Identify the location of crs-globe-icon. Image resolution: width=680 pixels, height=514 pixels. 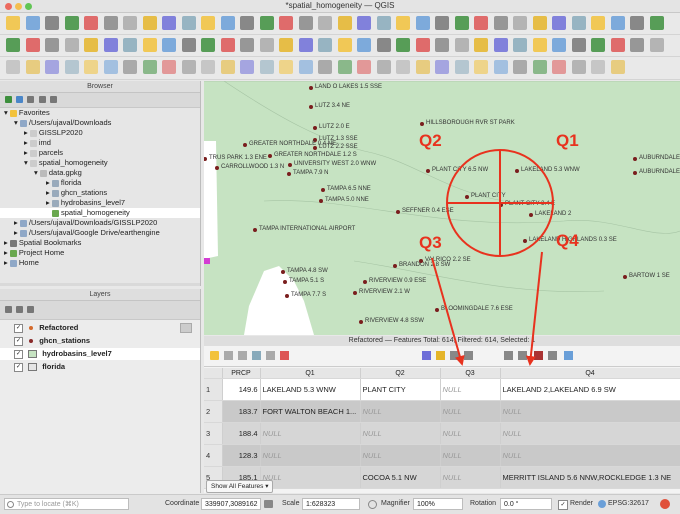
(602, 504).